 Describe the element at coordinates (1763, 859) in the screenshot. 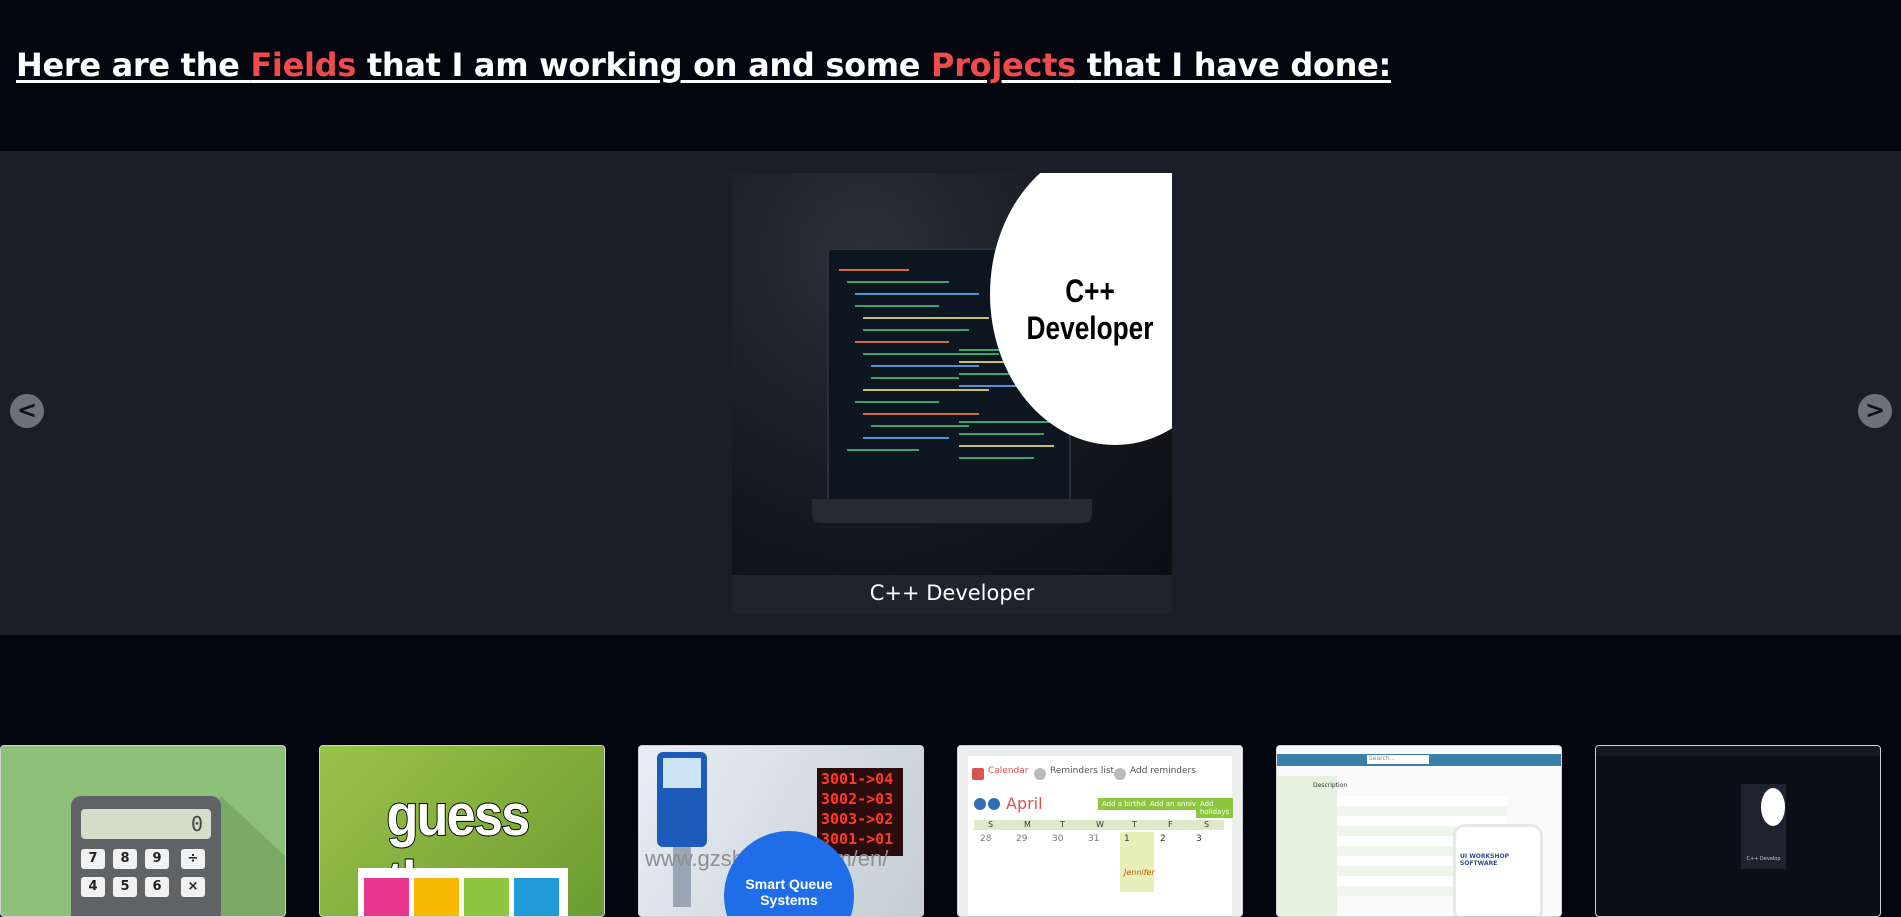

I see `preview-caption: C++ Develop` at that location.